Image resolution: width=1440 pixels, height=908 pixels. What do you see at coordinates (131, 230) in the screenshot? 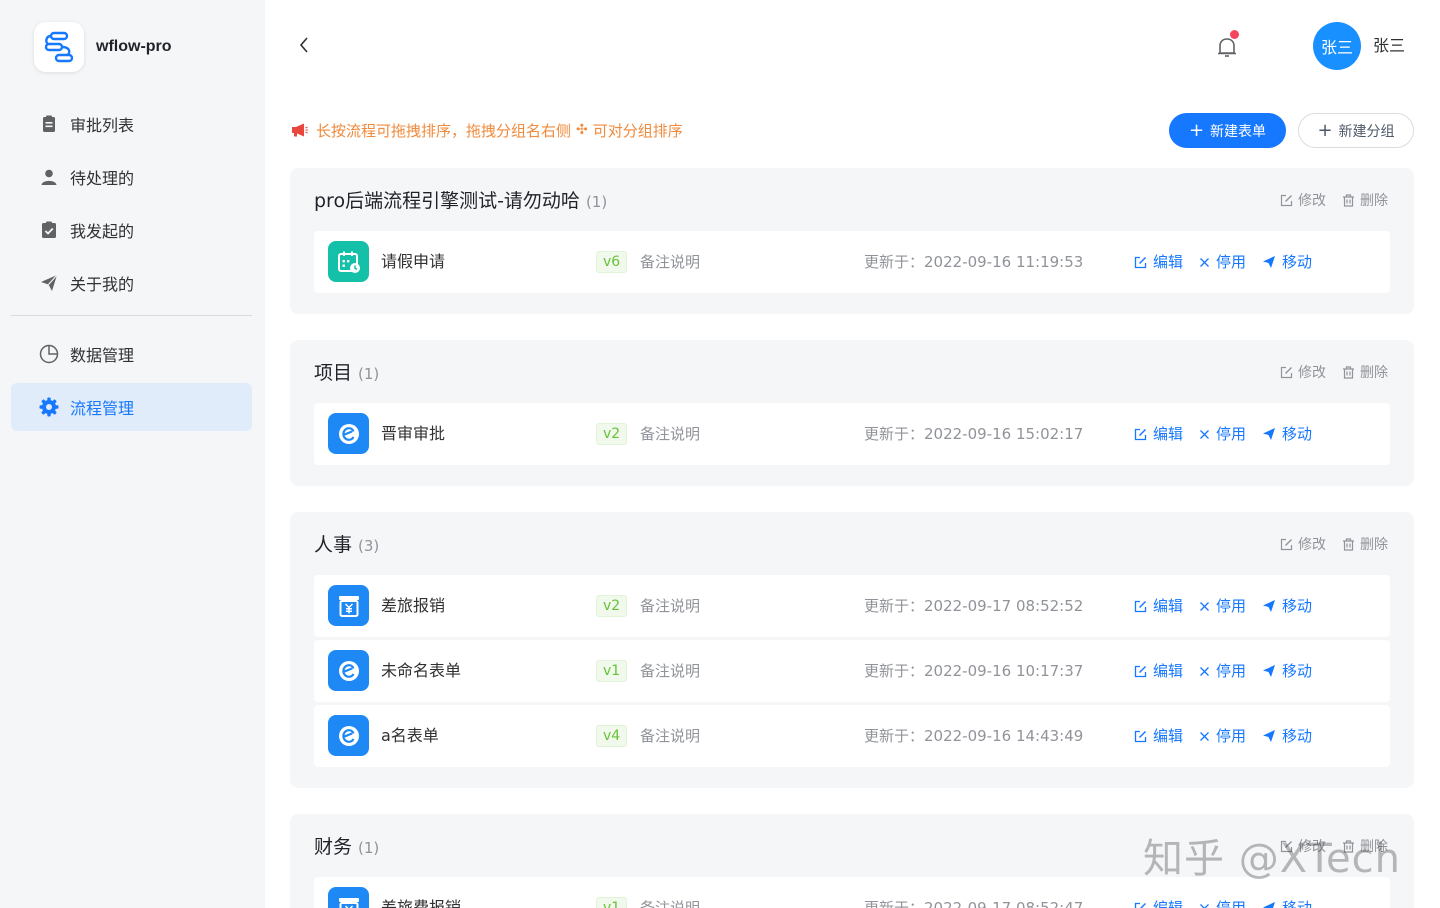
I see `sidebar-item-initiated: 我发起的` at bounding box center [131, 230].